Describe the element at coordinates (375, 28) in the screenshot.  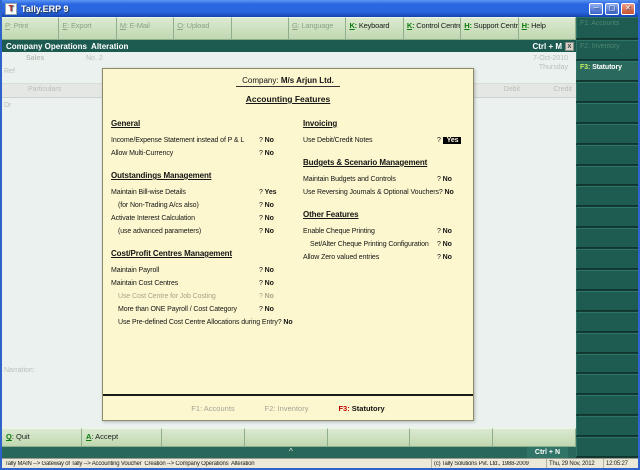
I see `menu-item-keyboard: K: Keyboard` at that location.